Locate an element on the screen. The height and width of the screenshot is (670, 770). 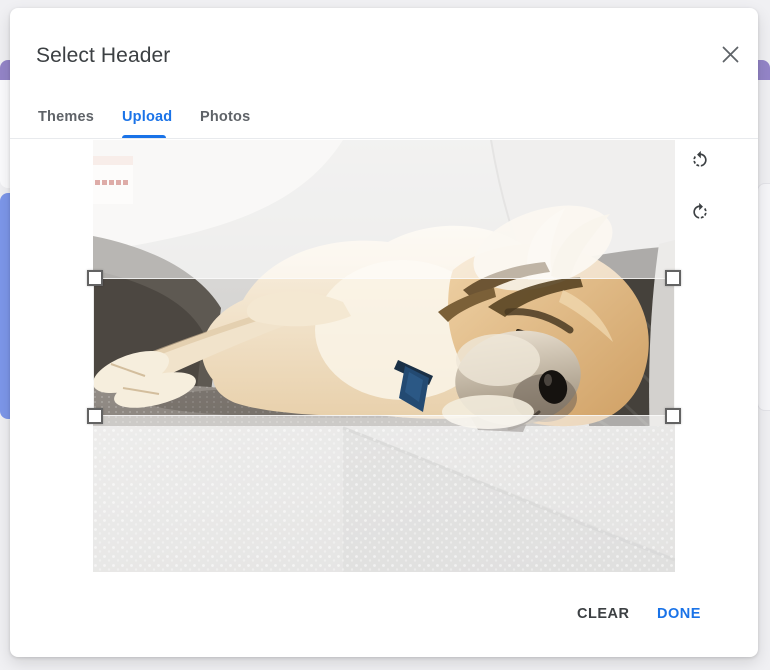
rotate-left-icon is located at coordinates (700, 158).